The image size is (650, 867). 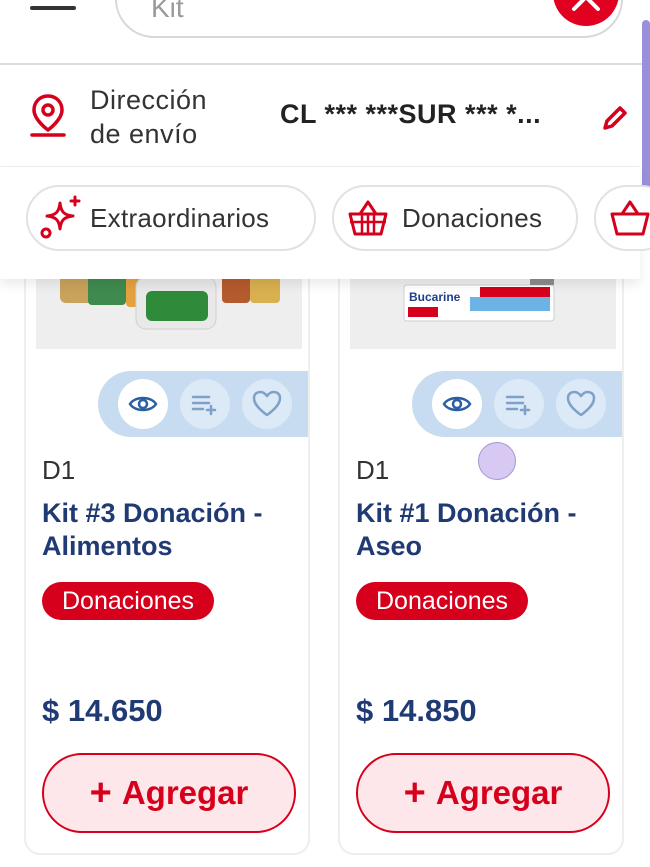 I want to click on location-pin-icon, so click(x=48, y=115).